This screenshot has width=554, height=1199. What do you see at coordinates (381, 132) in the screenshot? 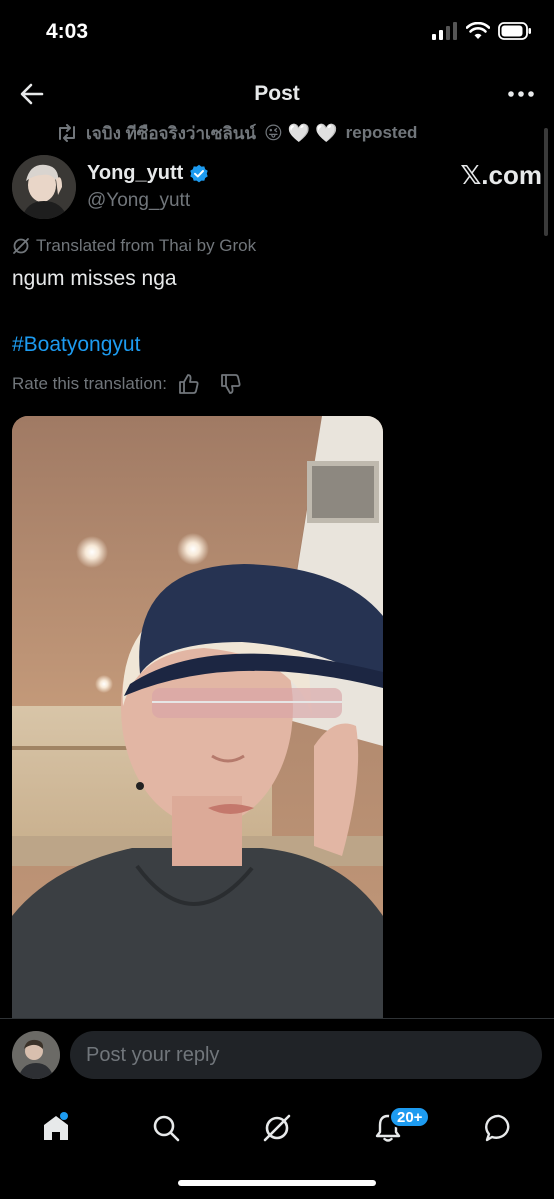
I see `reposted-label: reposted` at bounding box center [381, 132].